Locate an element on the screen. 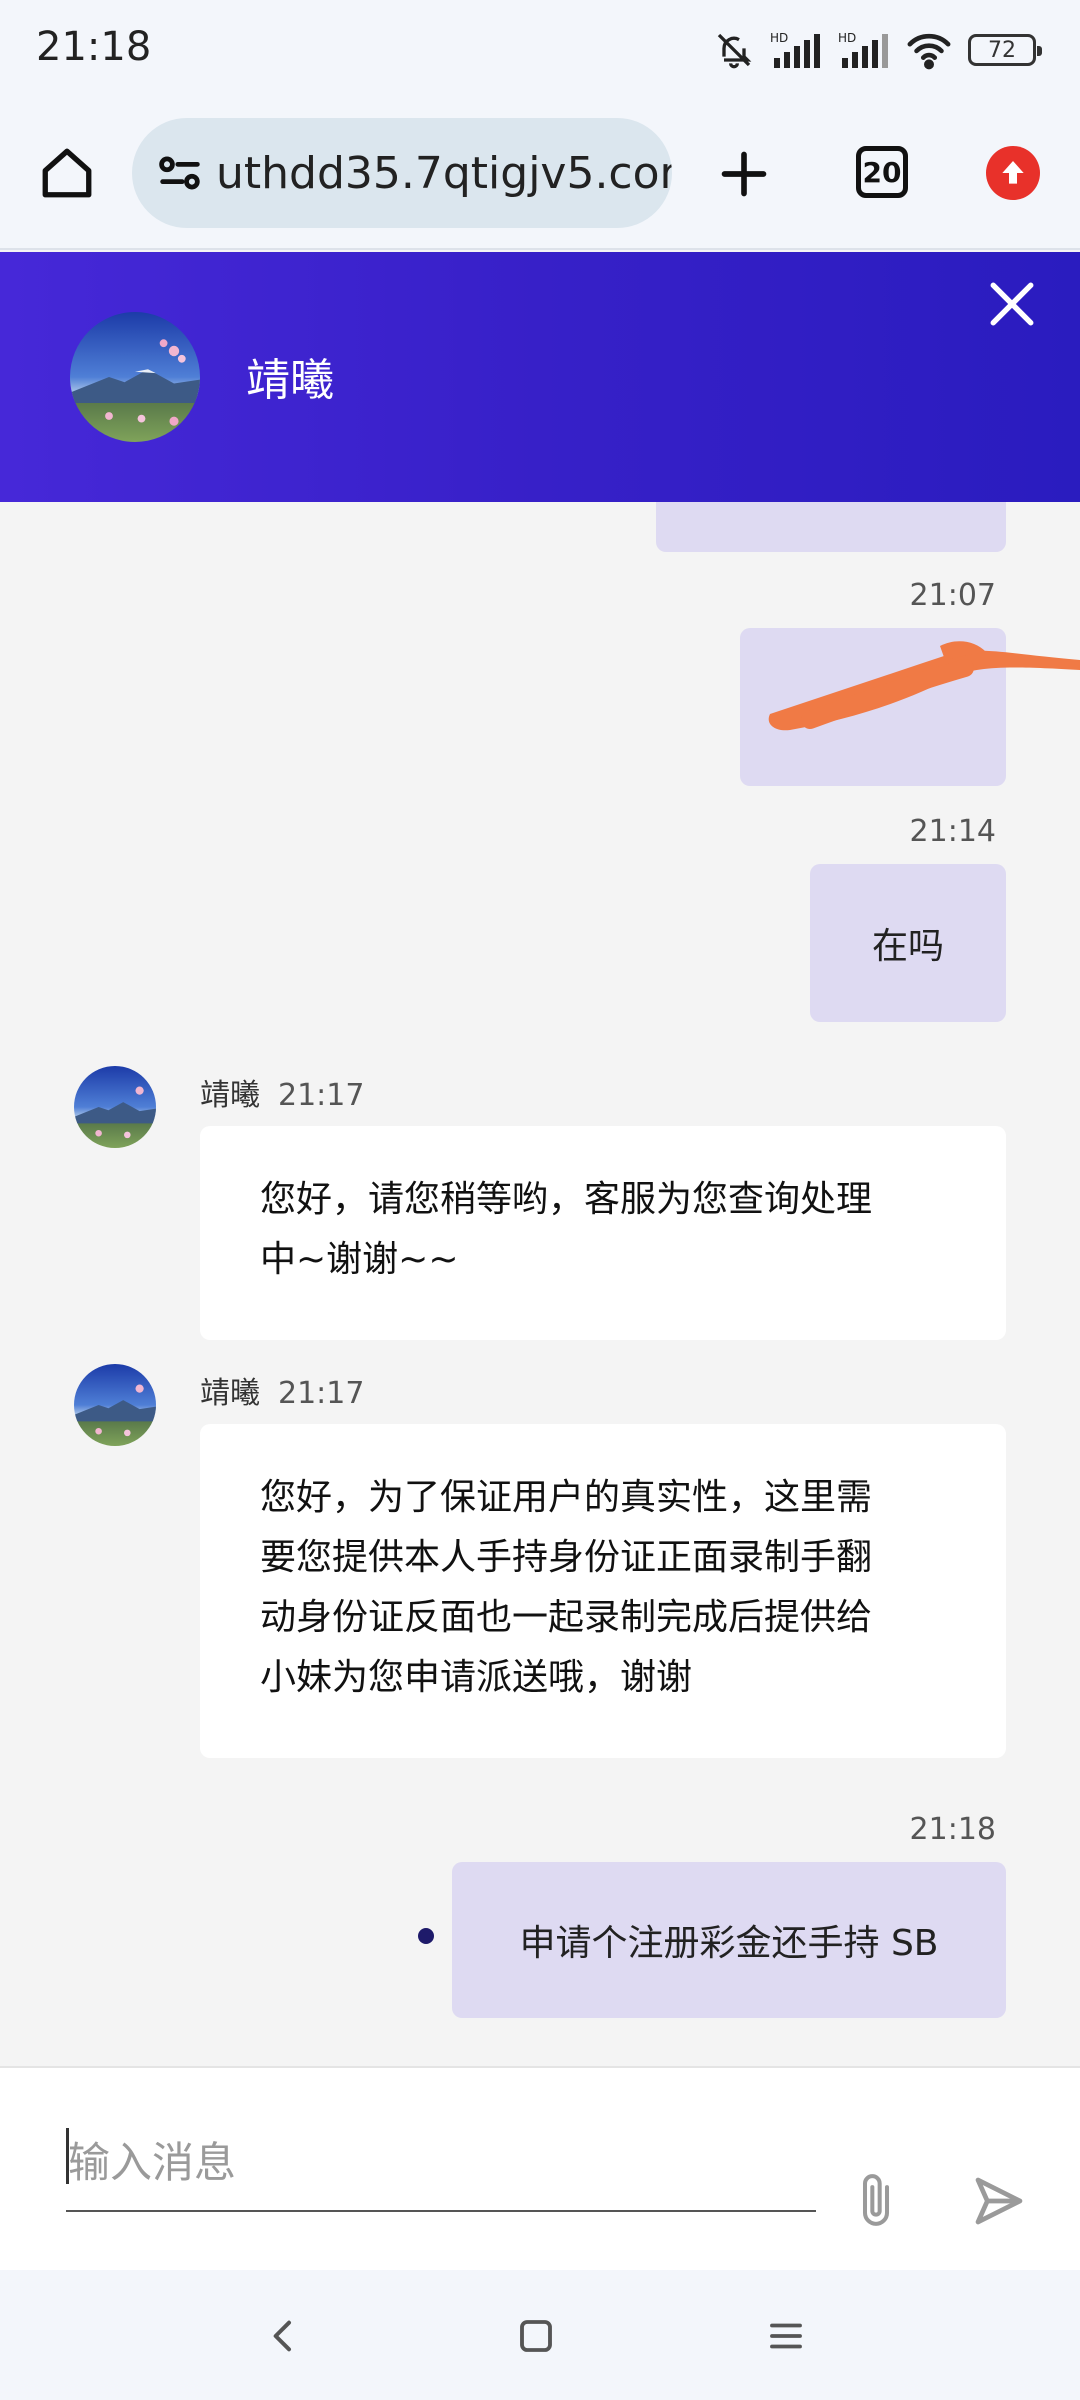 The height and width of the screenshot is (2400, 1080). wifi-icon is located at coordinates (929, 51).